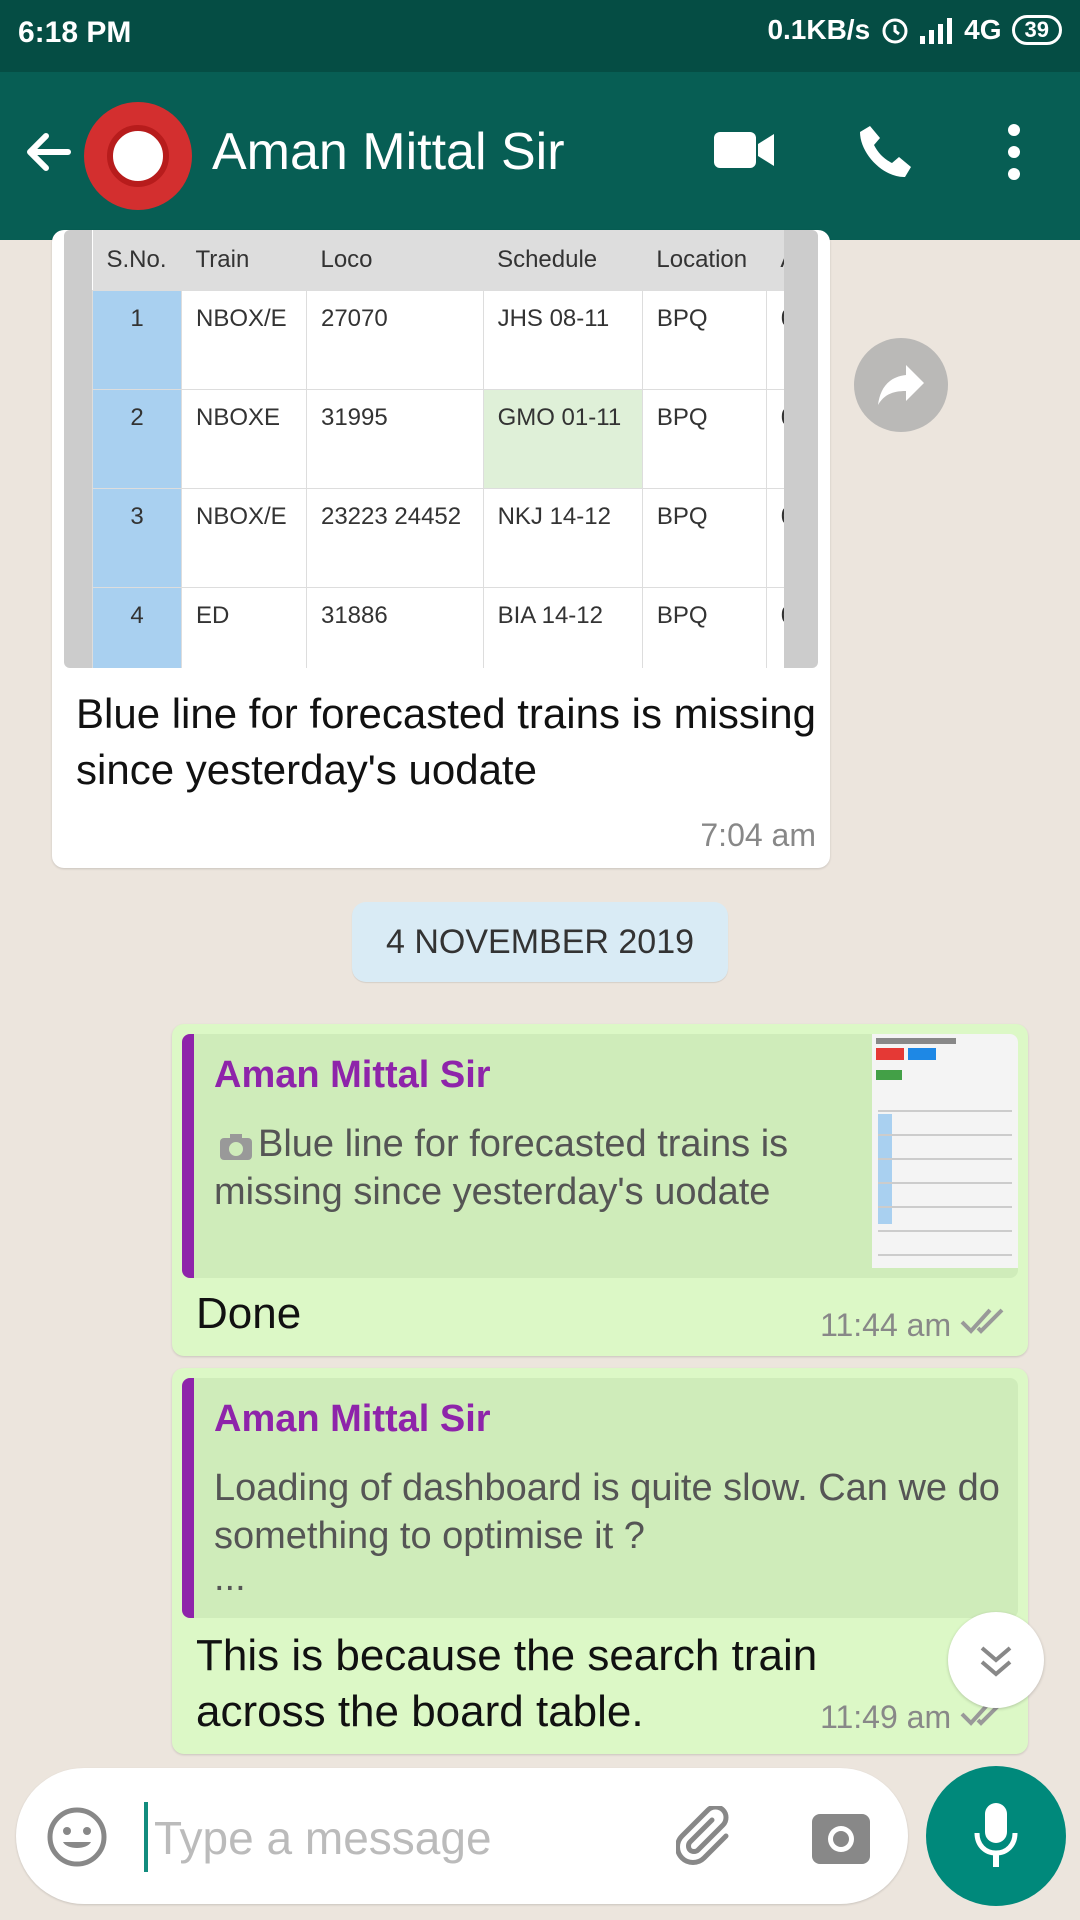 The width and height of the screenshot is (1080, 1920). What do you see at coordinates (394, 538) in the screenshot?
I see `table-cell: 23223 24452` at bounding box center [394, 538].